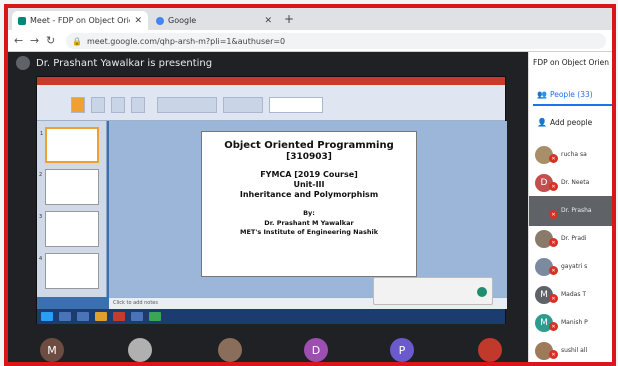 This screenshot has height=366, width=618. I want to click on participant-row: M ✕ Manish P, so click(570, 323).